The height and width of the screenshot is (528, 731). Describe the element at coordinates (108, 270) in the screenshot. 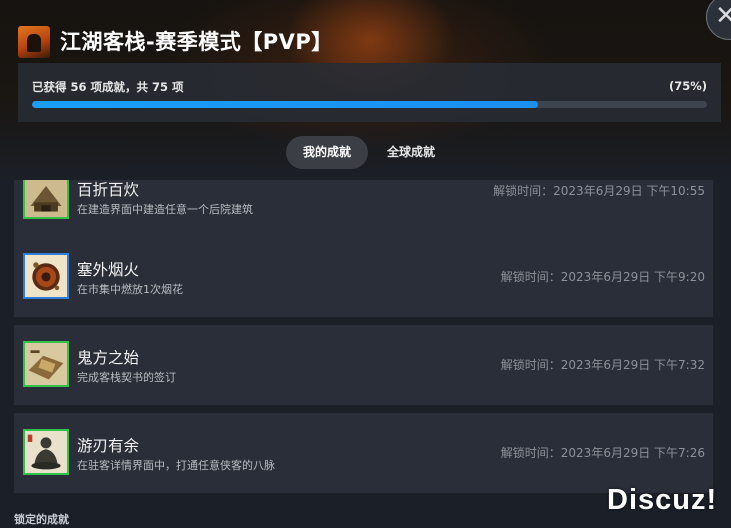

I see `achievement-name: 塞外烟火` at that location.